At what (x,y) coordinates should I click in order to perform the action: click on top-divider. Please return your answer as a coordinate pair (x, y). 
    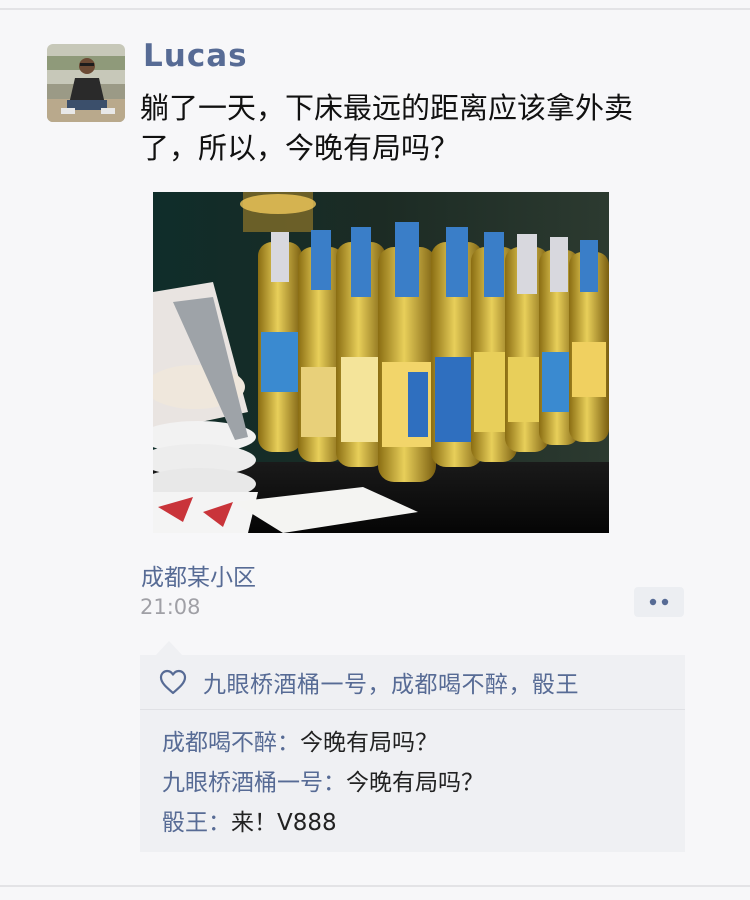
    Looking at the image, I should click on (375, 9).